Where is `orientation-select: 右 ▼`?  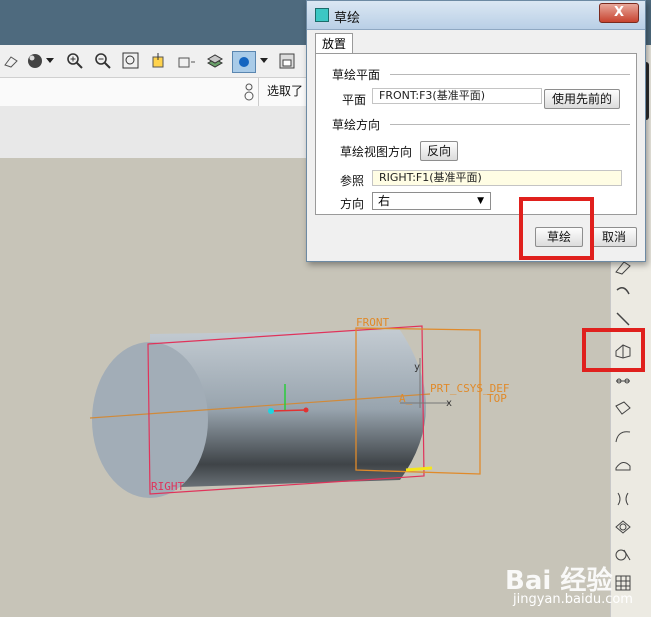
orientation-select: 右 ▼ is located at coordinates (431, 201).